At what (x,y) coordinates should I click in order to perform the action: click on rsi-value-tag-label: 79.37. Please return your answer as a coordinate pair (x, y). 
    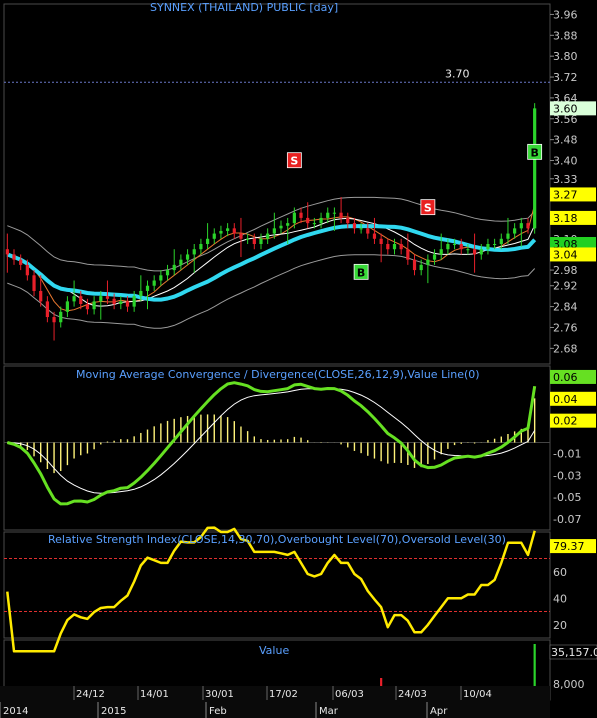
    Looking at the image, I should click on (569, 546).